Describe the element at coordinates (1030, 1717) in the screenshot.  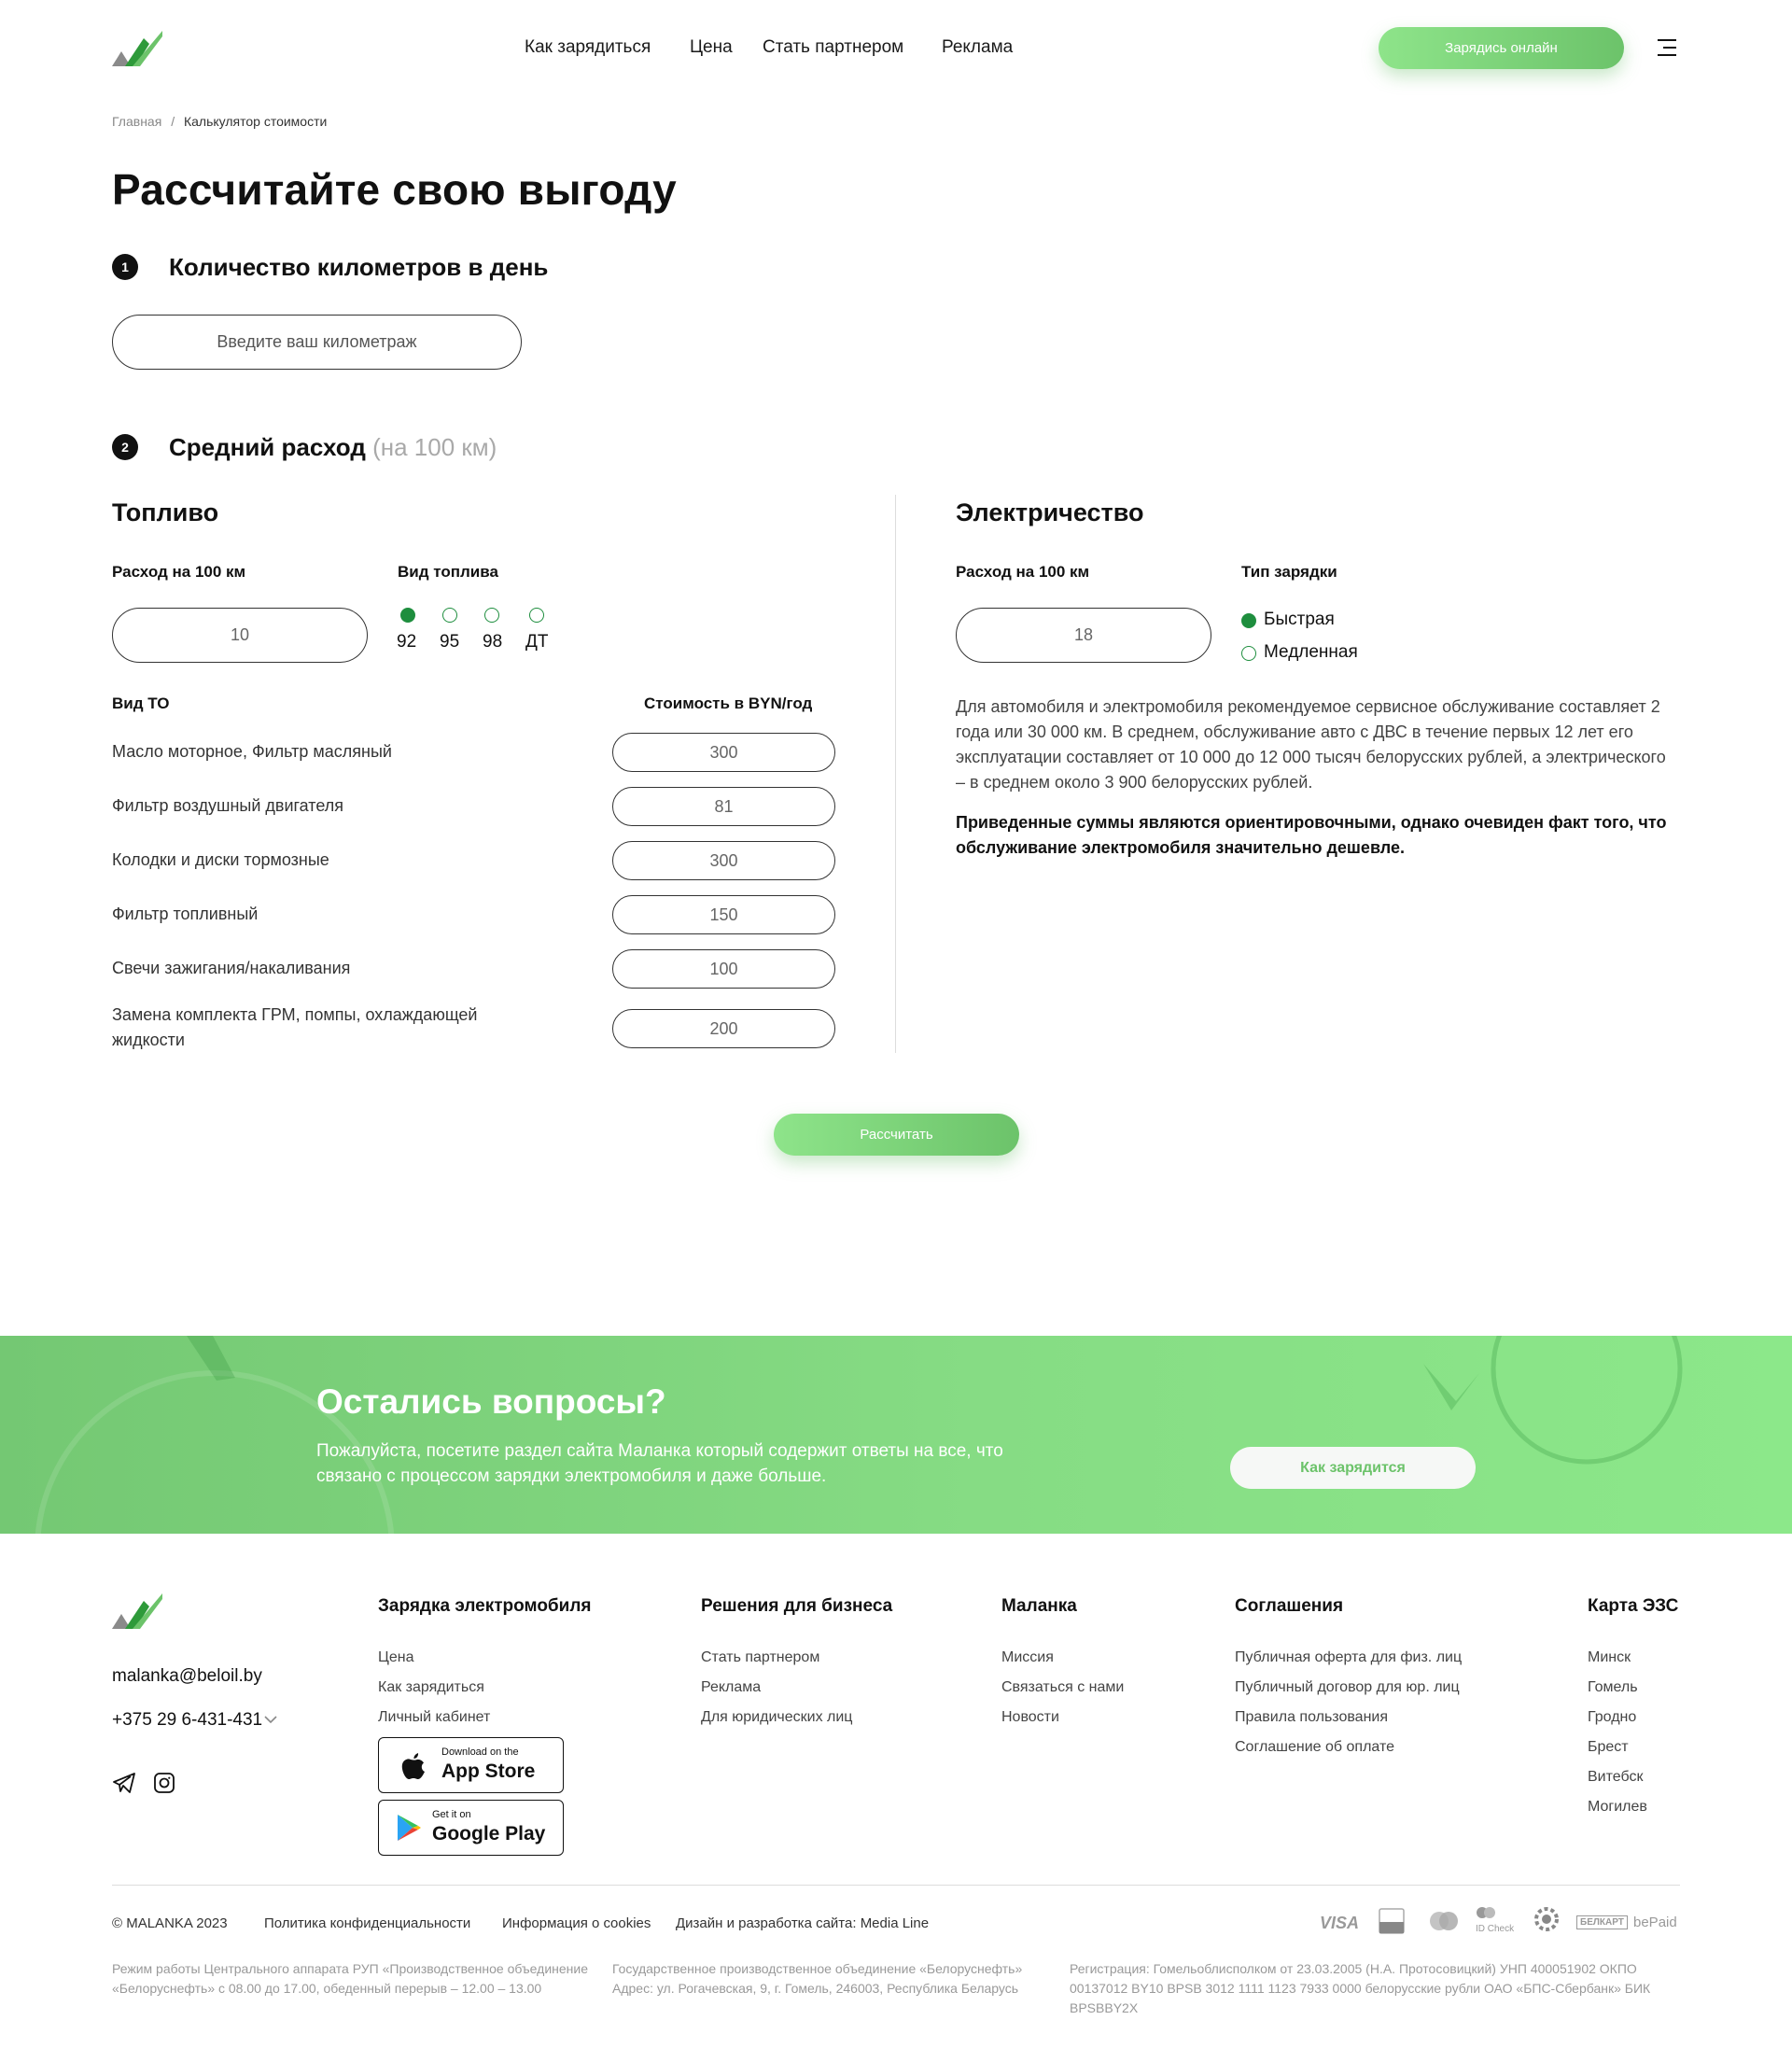
I see `footer-link-news: Новости` at that location.